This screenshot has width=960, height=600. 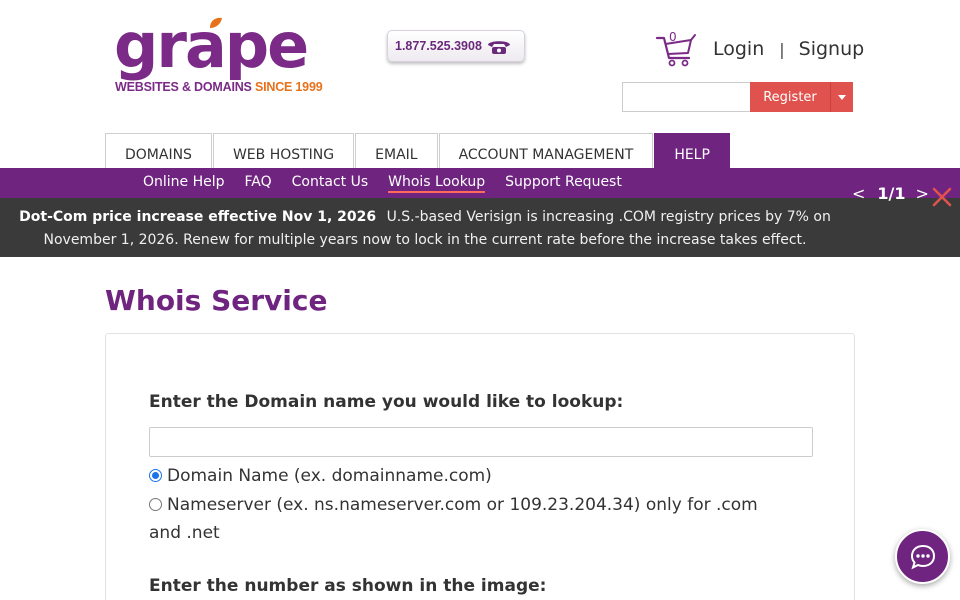 I want to click on tab-email: EMAIL, so click(x=396, y=150).